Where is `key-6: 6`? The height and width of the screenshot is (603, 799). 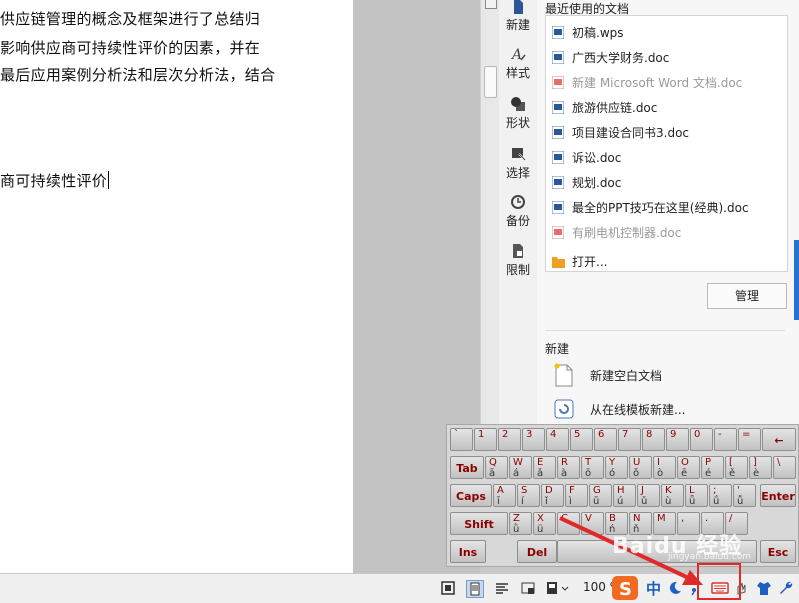
key-6: 6 is located at coordinates (605, 439).